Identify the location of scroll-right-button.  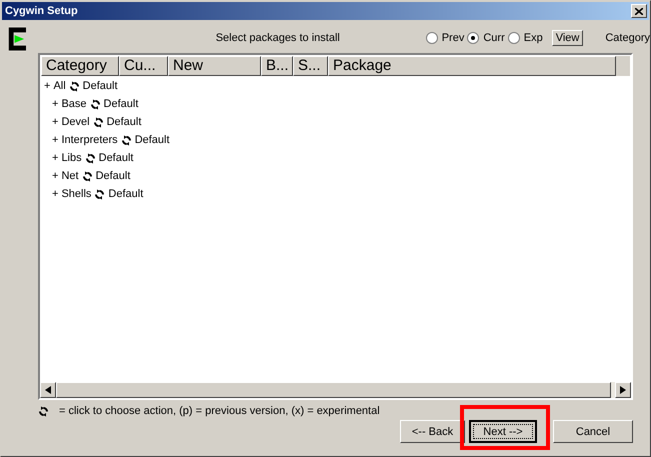
(623, 390).